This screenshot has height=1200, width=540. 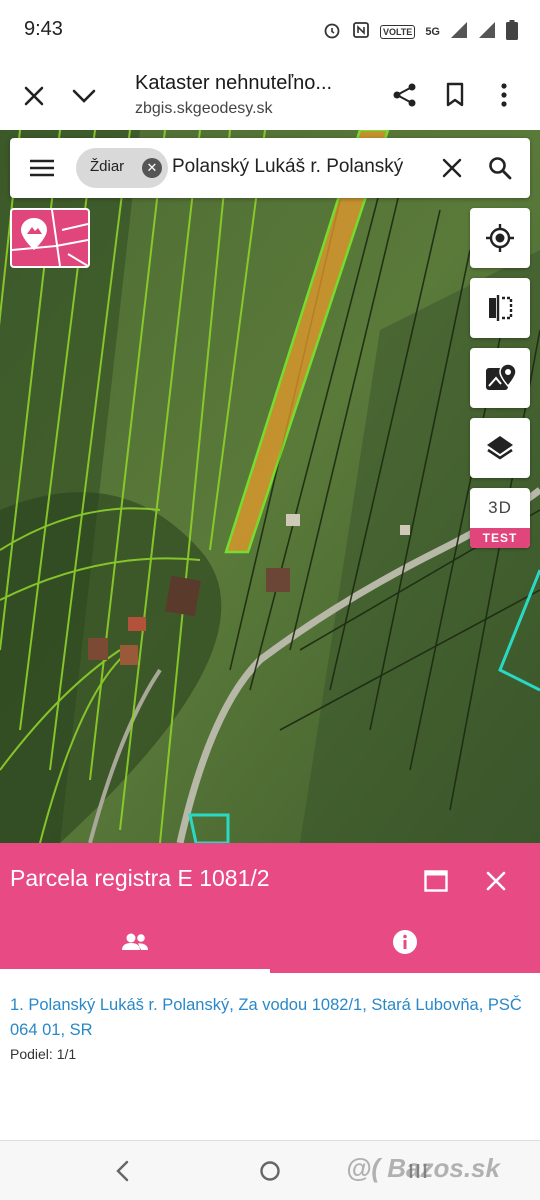 I want to click on signal-icon, so click(x=459, y=31).